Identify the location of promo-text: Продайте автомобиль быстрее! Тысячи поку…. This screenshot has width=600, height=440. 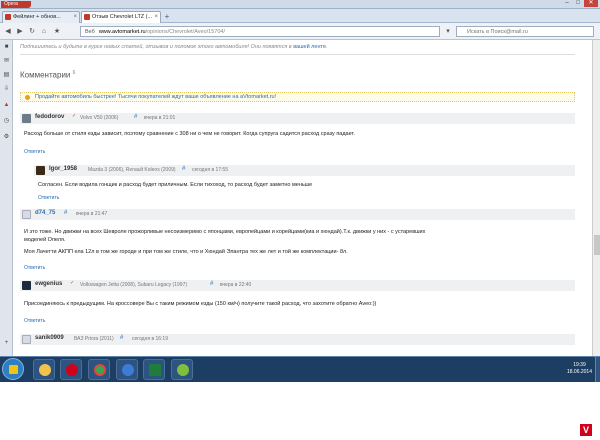
(156, 97).